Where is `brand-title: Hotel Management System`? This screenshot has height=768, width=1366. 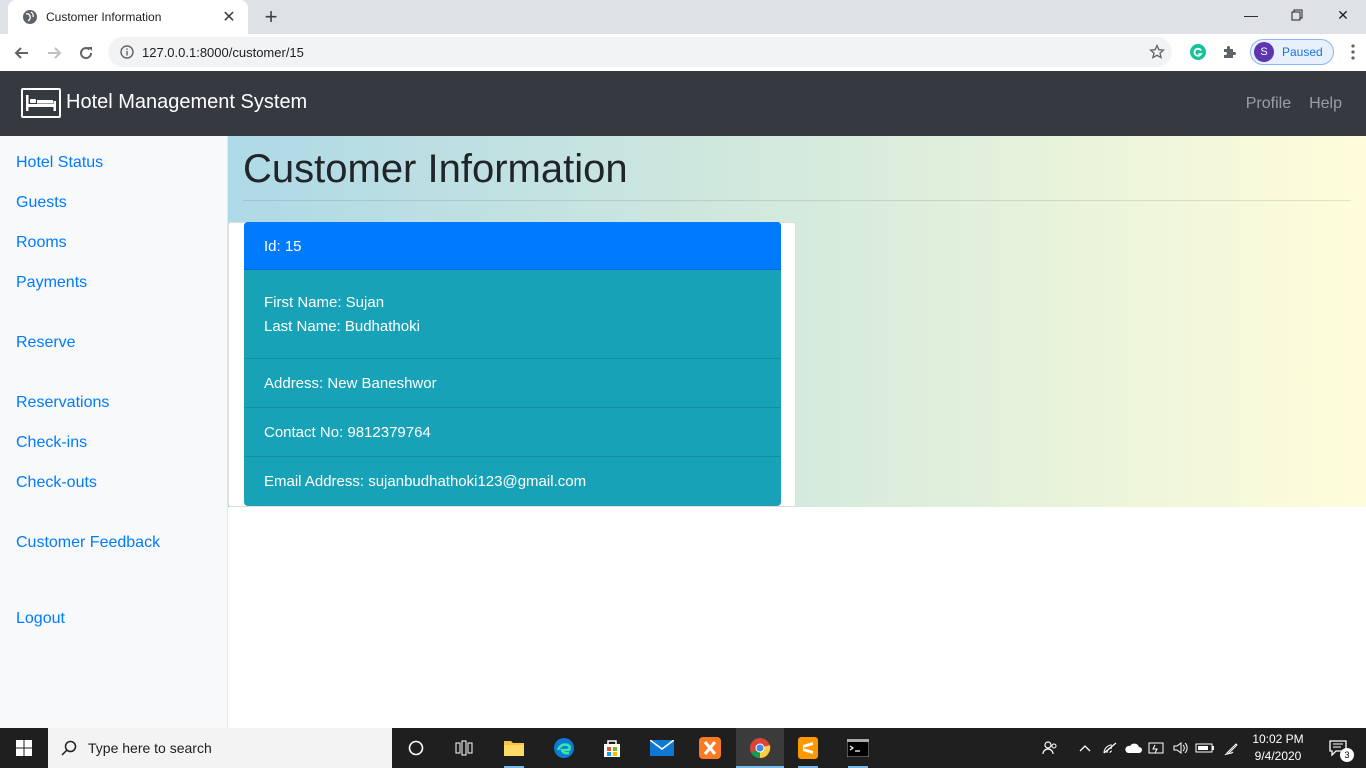
brand-title: Hotel Management System is located at coordinates (186, 102).